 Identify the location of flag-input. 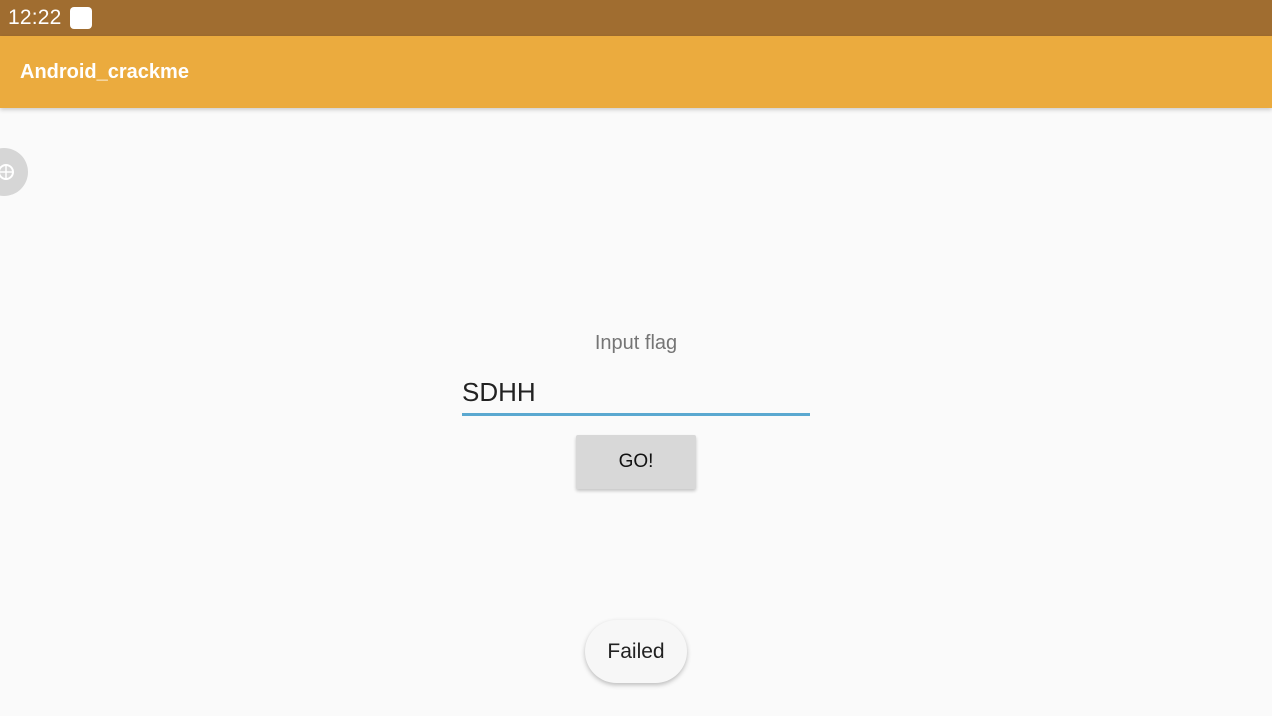
(636, 394).